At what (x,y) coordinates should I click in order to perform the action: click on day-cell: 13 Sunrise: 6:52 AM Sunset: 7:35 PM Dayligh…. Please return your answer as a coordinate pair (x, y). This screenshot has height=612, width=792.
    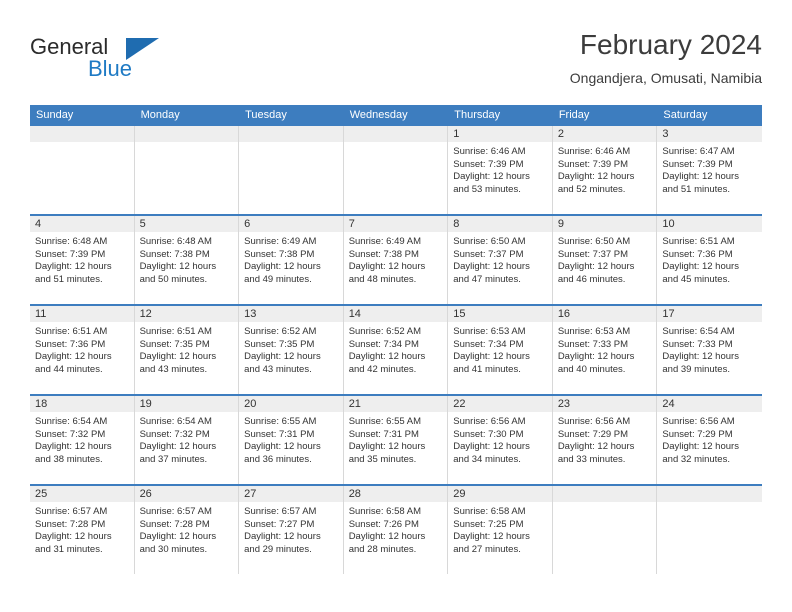
    Looking at the image, I should click on (291, 350).